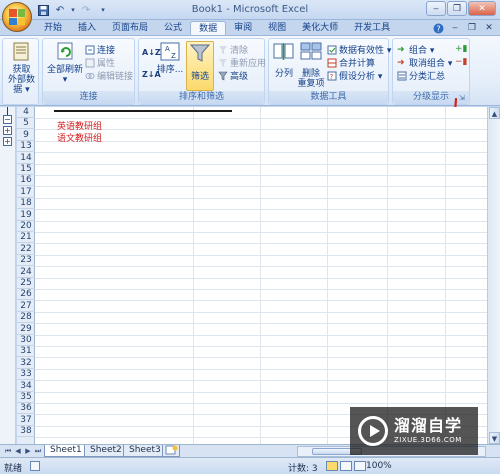 The image size is (500, 474). Describe the element at coordinates (8, 451) in the screenshot. I see `first-sheet-icon: ⏮` at that location.